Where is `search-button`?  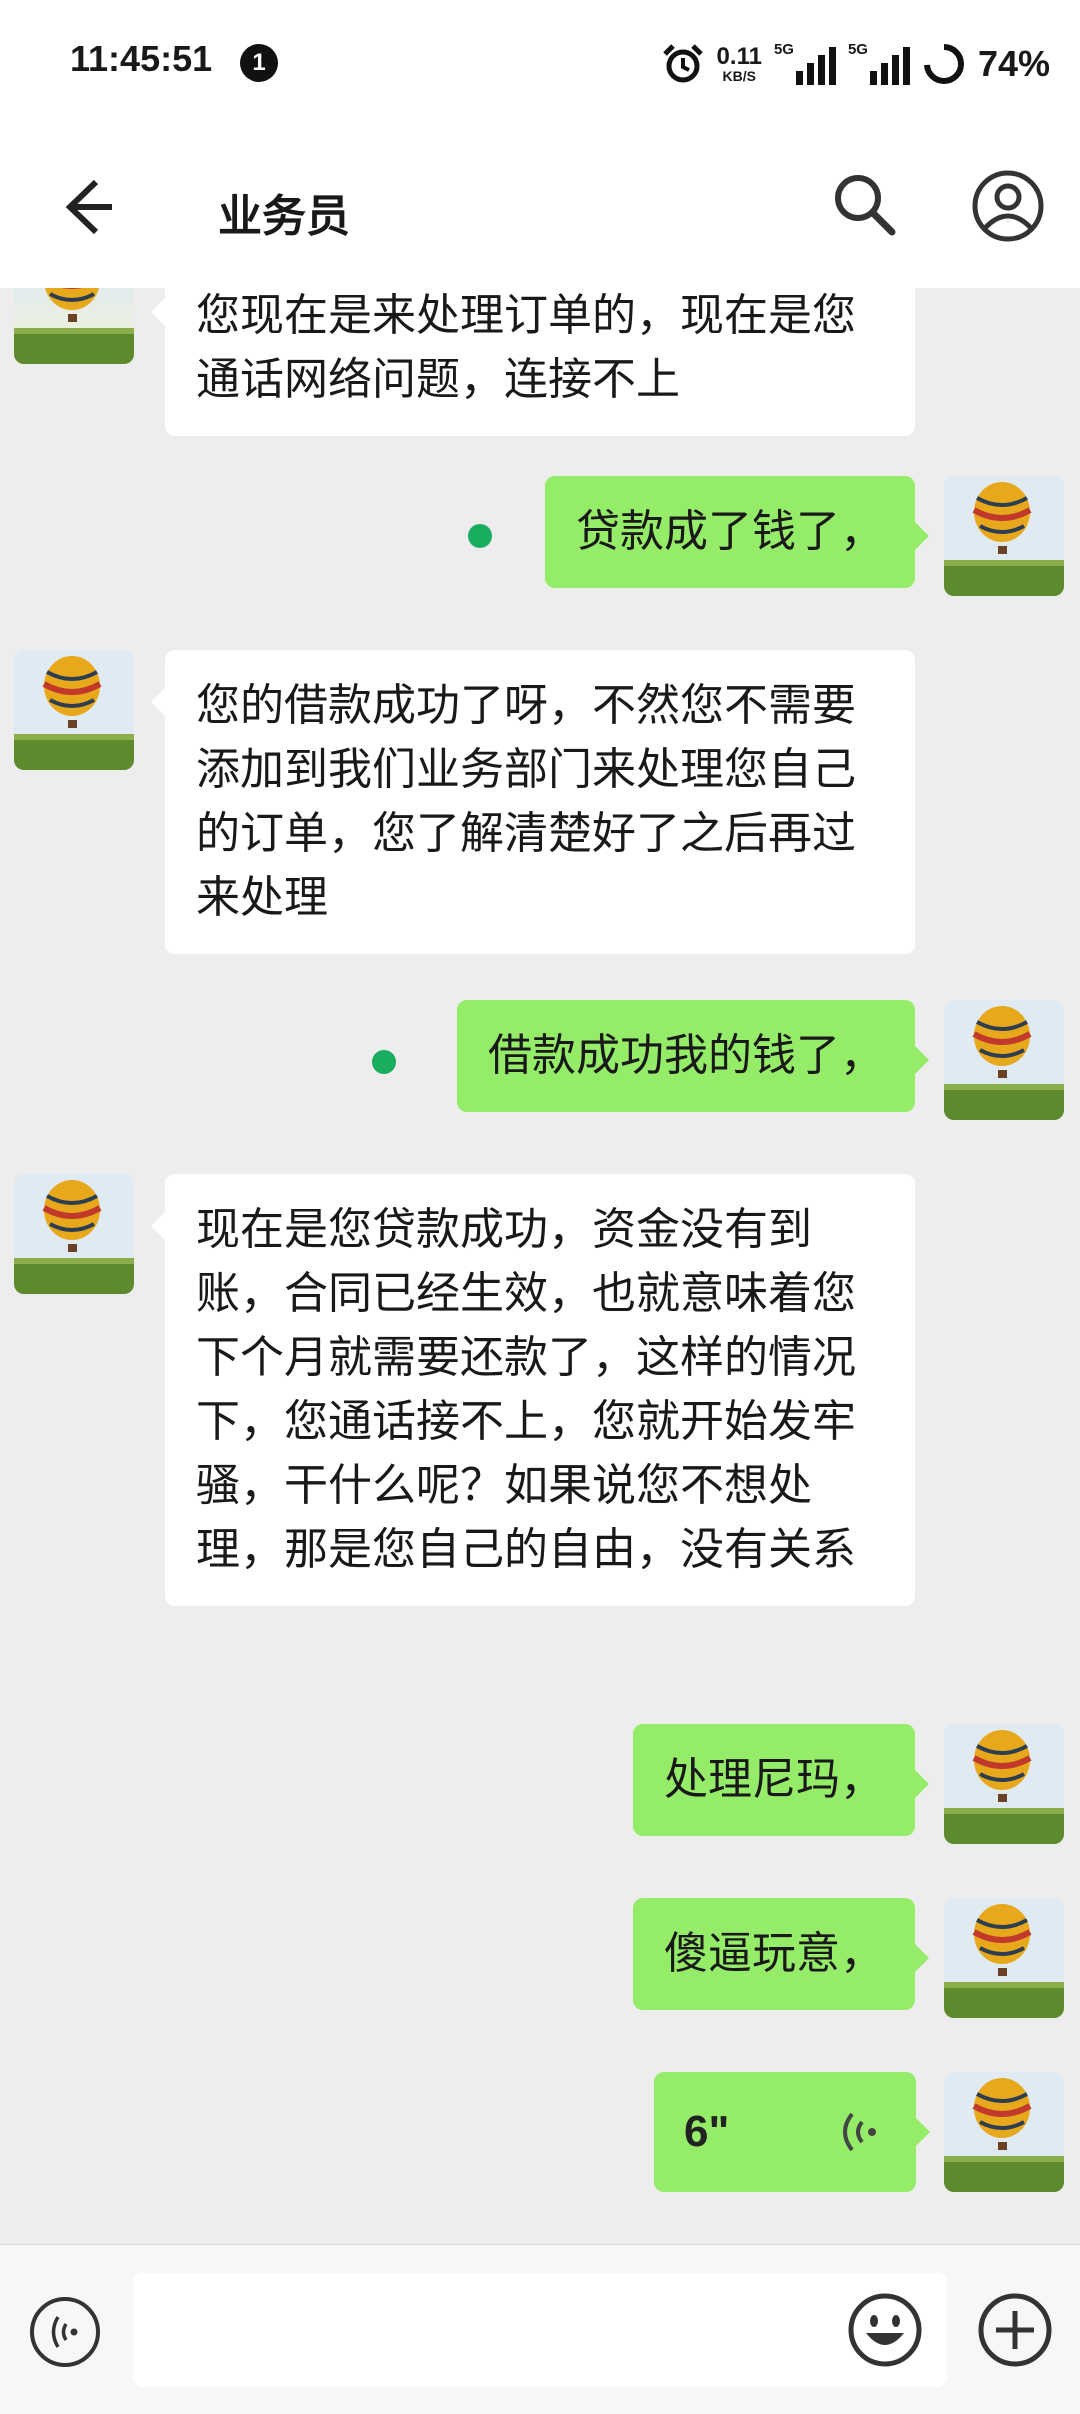 search-button is located at coordinates (864, 204).